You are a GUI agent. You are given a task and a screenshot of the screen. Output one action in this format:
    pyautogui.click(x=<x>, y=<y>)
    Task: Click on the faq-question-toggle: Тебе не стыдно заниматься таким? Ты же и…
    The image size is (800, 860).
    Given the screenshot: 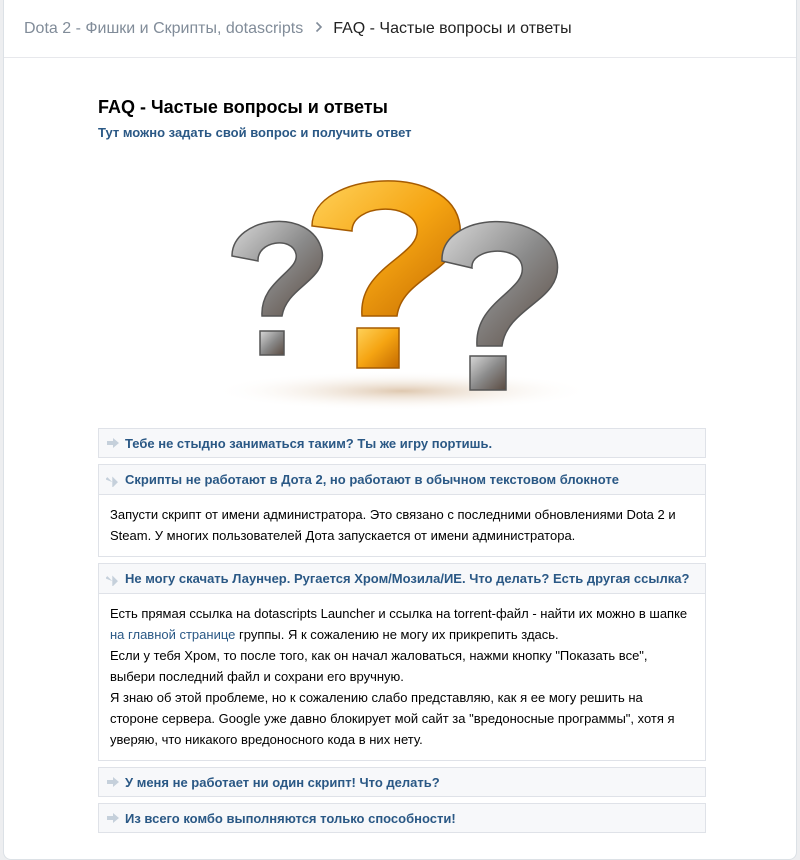 What is the action you would take?
    pyautogui.click(x=402, y=443)
    